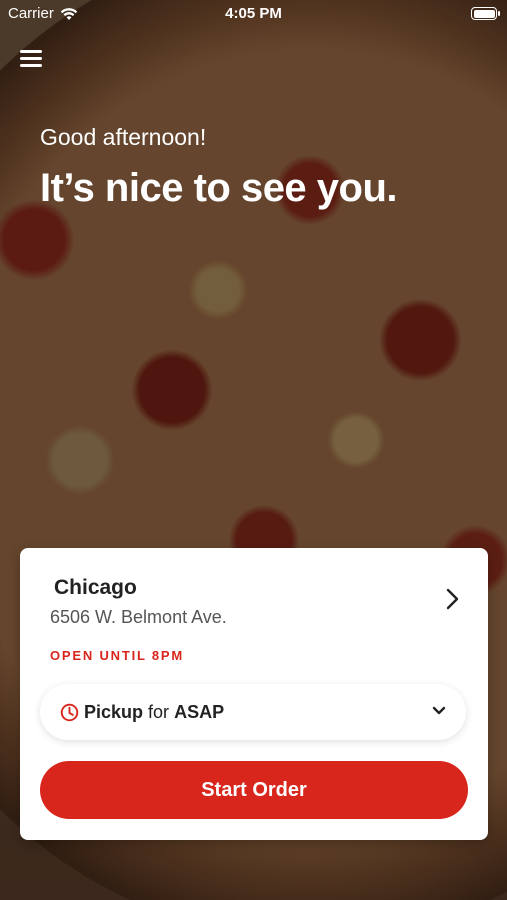  Describe the element at coordinates (219, 188) in the screenshot. I see `headline-text: It’s nice to see you.` at that location.